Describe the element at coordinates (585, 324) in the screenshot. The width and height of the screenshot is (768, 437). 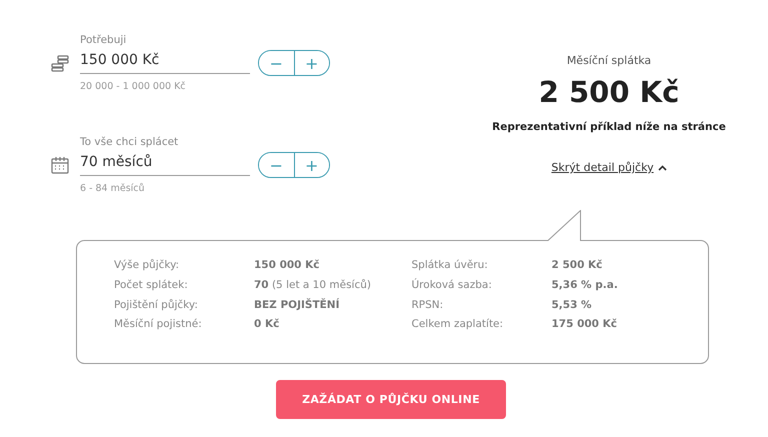
I see `detail-value: 175 000 Kč` at that location.